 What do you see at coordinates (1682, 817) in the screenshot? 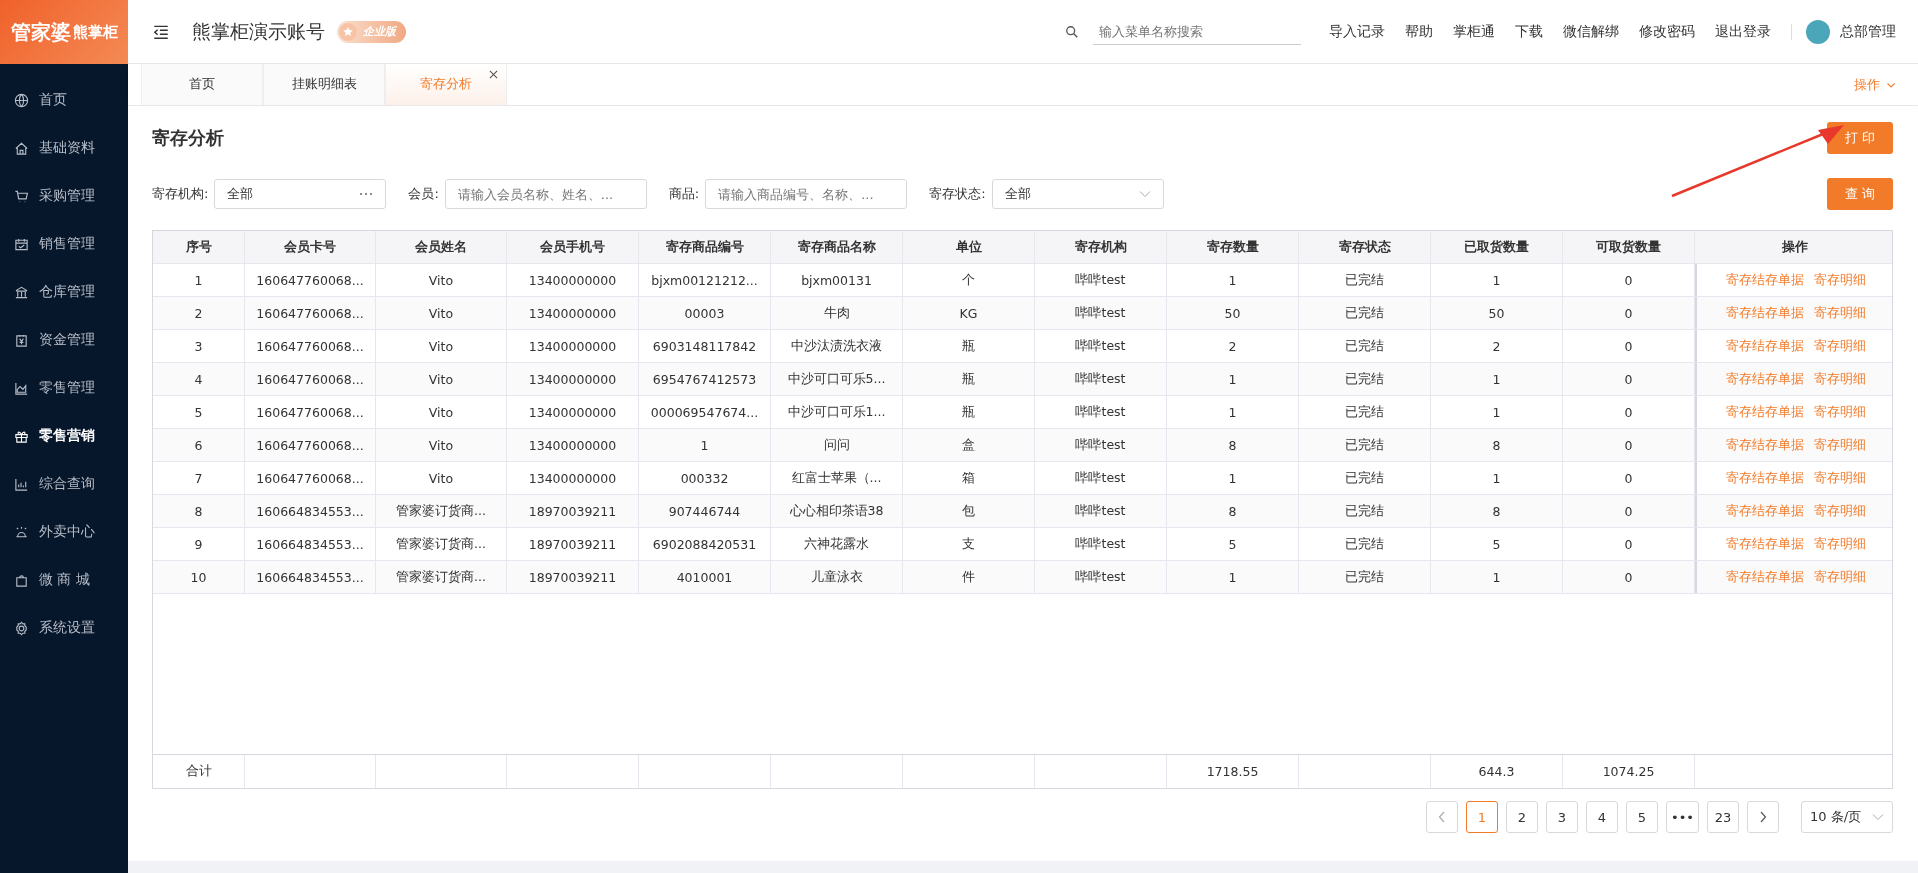
I see `page-button: •••` at bounding box center [1682, 817].